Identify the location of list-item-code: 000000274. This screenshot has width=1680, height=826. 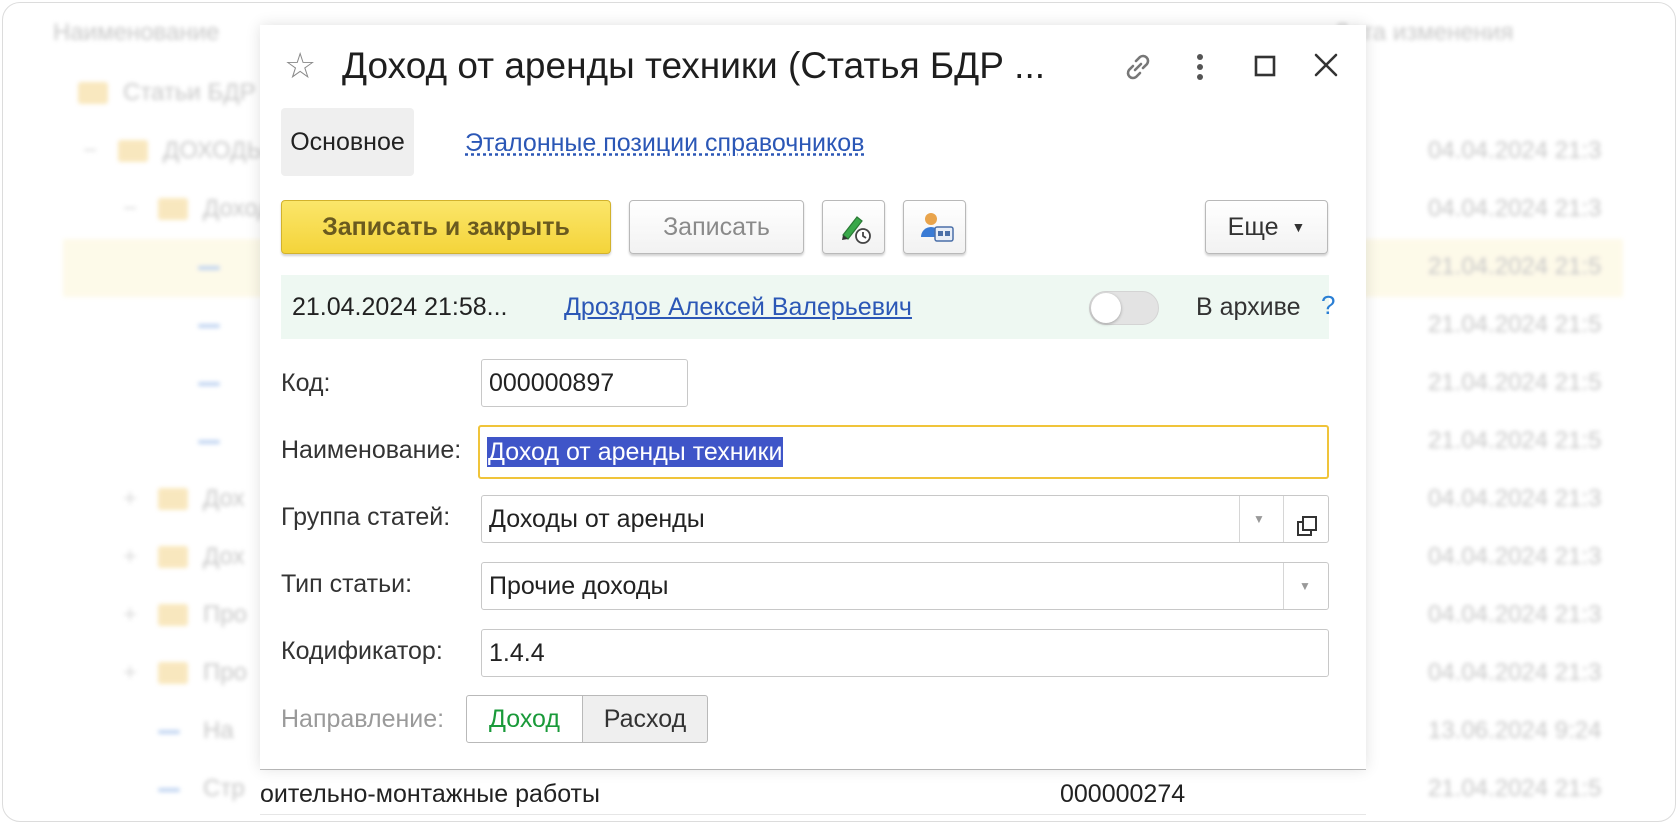
(1123, 794).